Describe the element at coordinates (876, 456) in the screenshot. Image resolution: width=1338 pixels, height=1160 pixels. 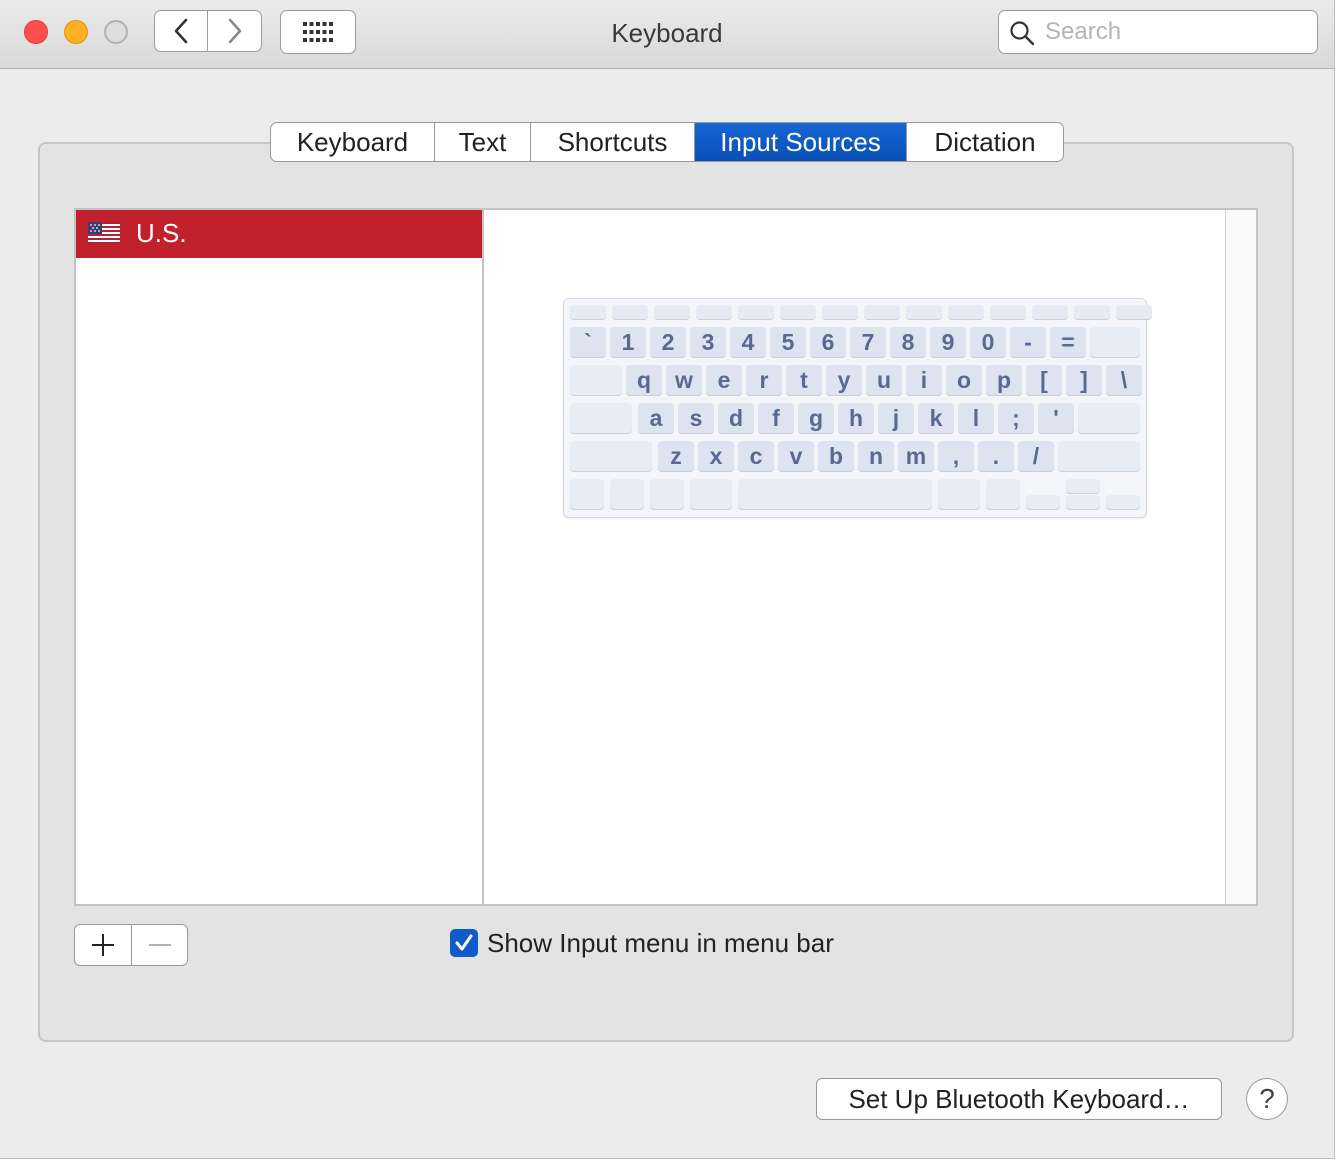
I see `key: n` at that location.